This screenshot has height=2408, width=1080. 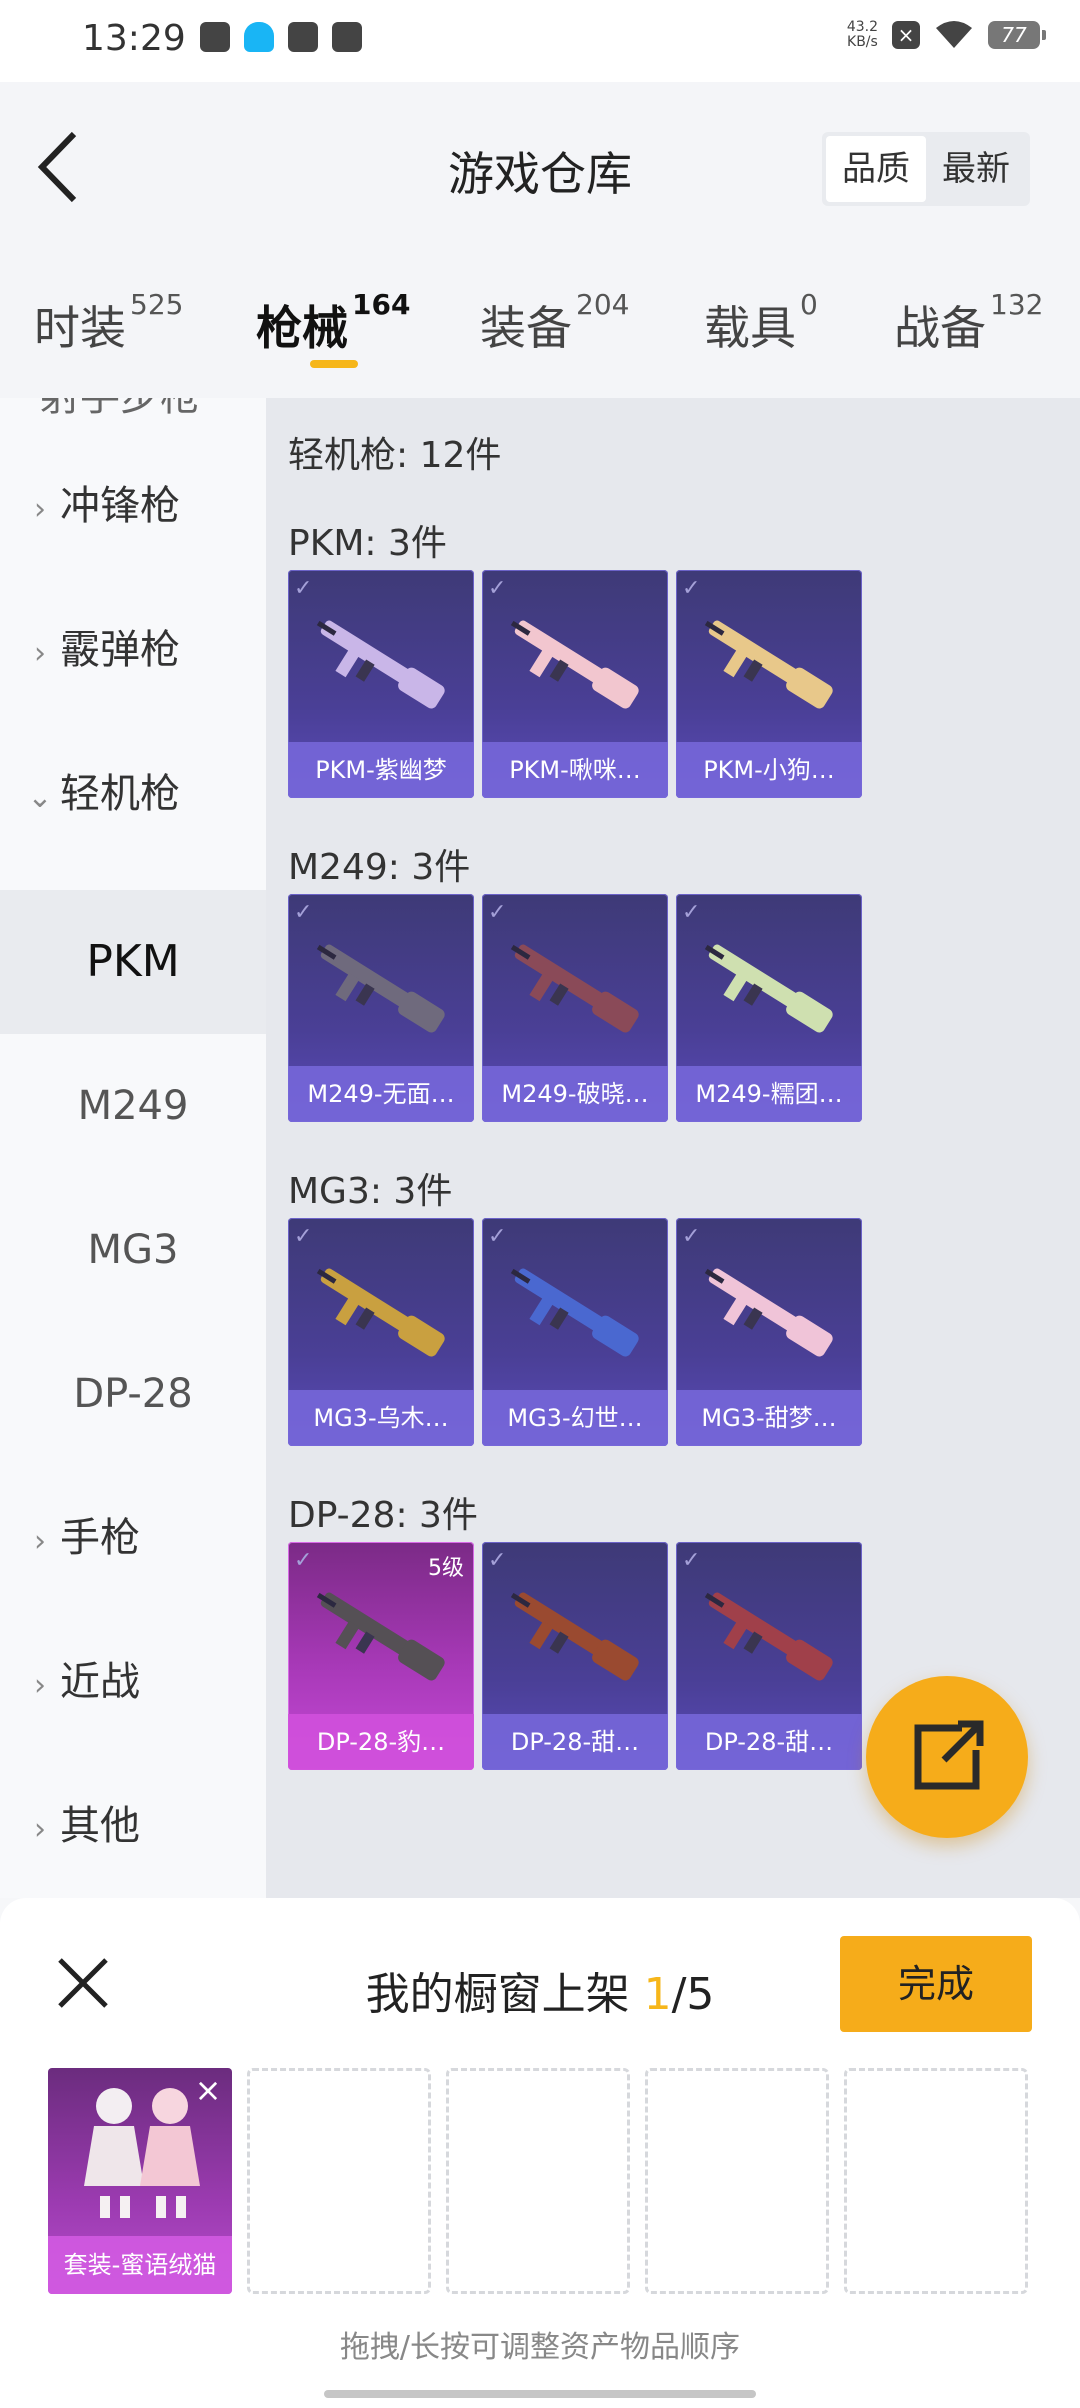 I want to click on sidebar-sub-dp28: DP-28, so click(x=133, y=1394).